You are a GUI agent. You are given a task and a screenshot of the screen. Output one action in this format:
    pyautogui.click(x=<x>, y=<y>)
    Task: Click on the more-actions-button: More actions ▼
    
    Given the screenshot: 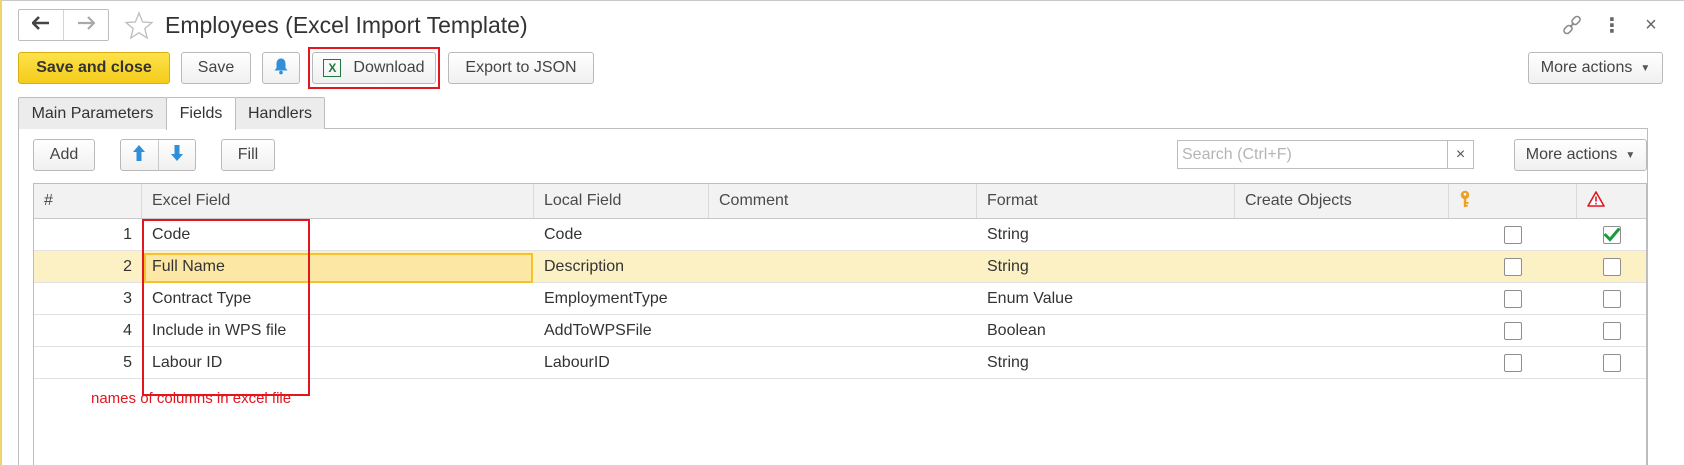 What is the action you would take?
    pyautogui.click(x=1595, y=68)
    